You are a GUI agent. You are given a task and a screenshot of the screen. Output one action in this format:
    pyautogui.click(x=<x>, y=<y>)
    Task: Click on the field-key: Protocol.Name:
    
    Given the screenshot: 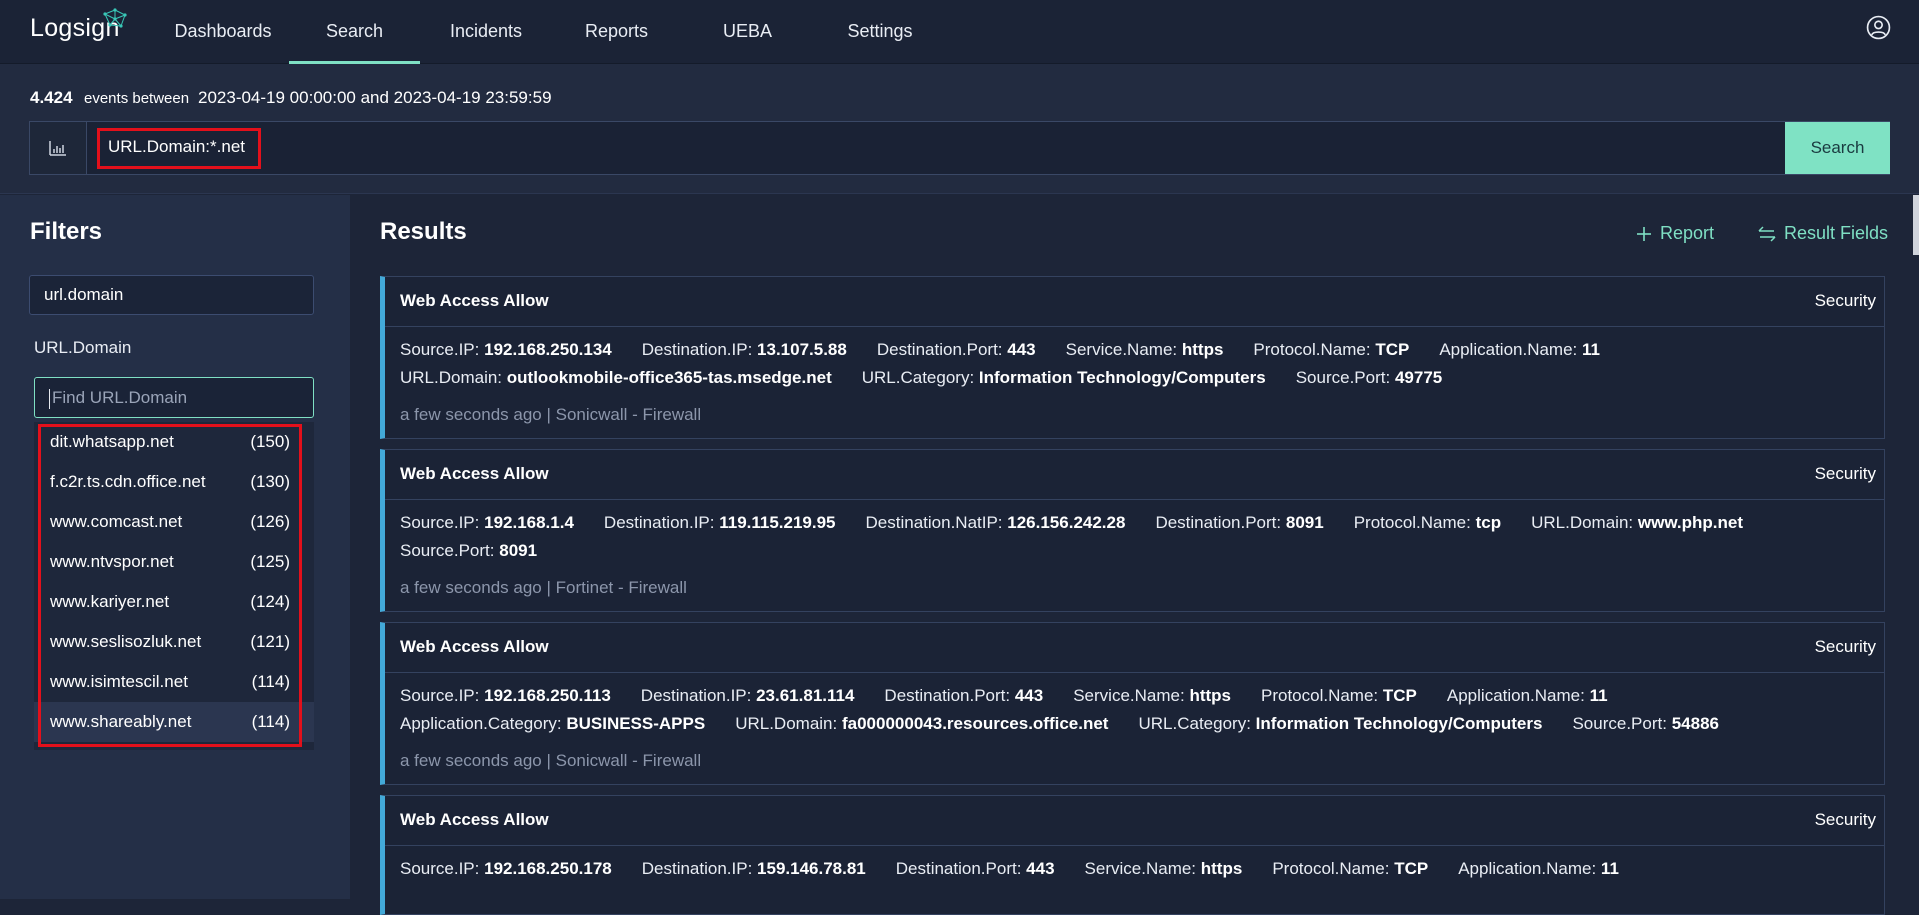 What is the action you would take?
    pyautogui.click(x=1319, y=695)
    